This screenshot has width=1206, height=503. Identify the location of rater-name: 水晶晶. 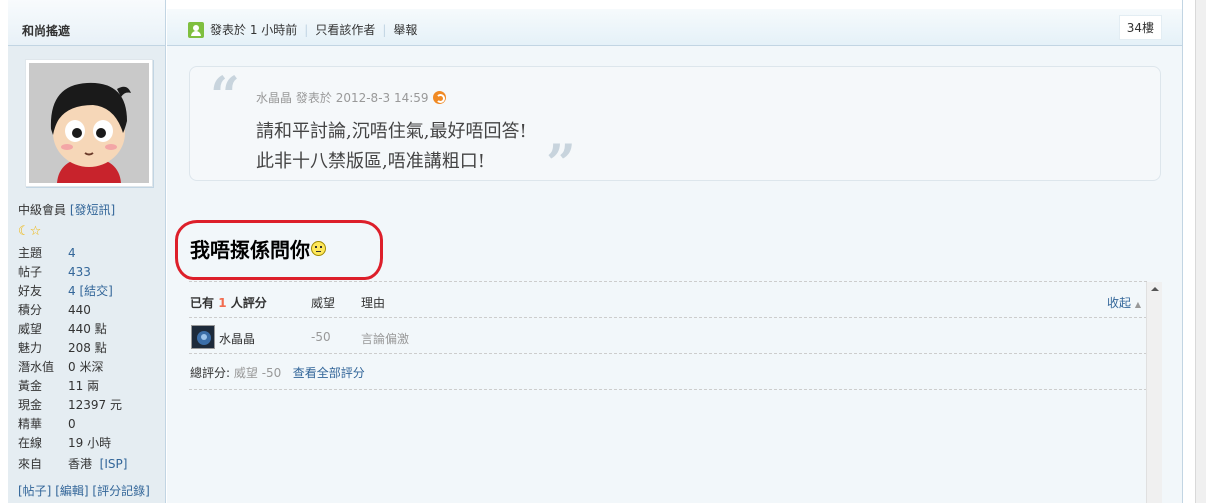
(237, 338).